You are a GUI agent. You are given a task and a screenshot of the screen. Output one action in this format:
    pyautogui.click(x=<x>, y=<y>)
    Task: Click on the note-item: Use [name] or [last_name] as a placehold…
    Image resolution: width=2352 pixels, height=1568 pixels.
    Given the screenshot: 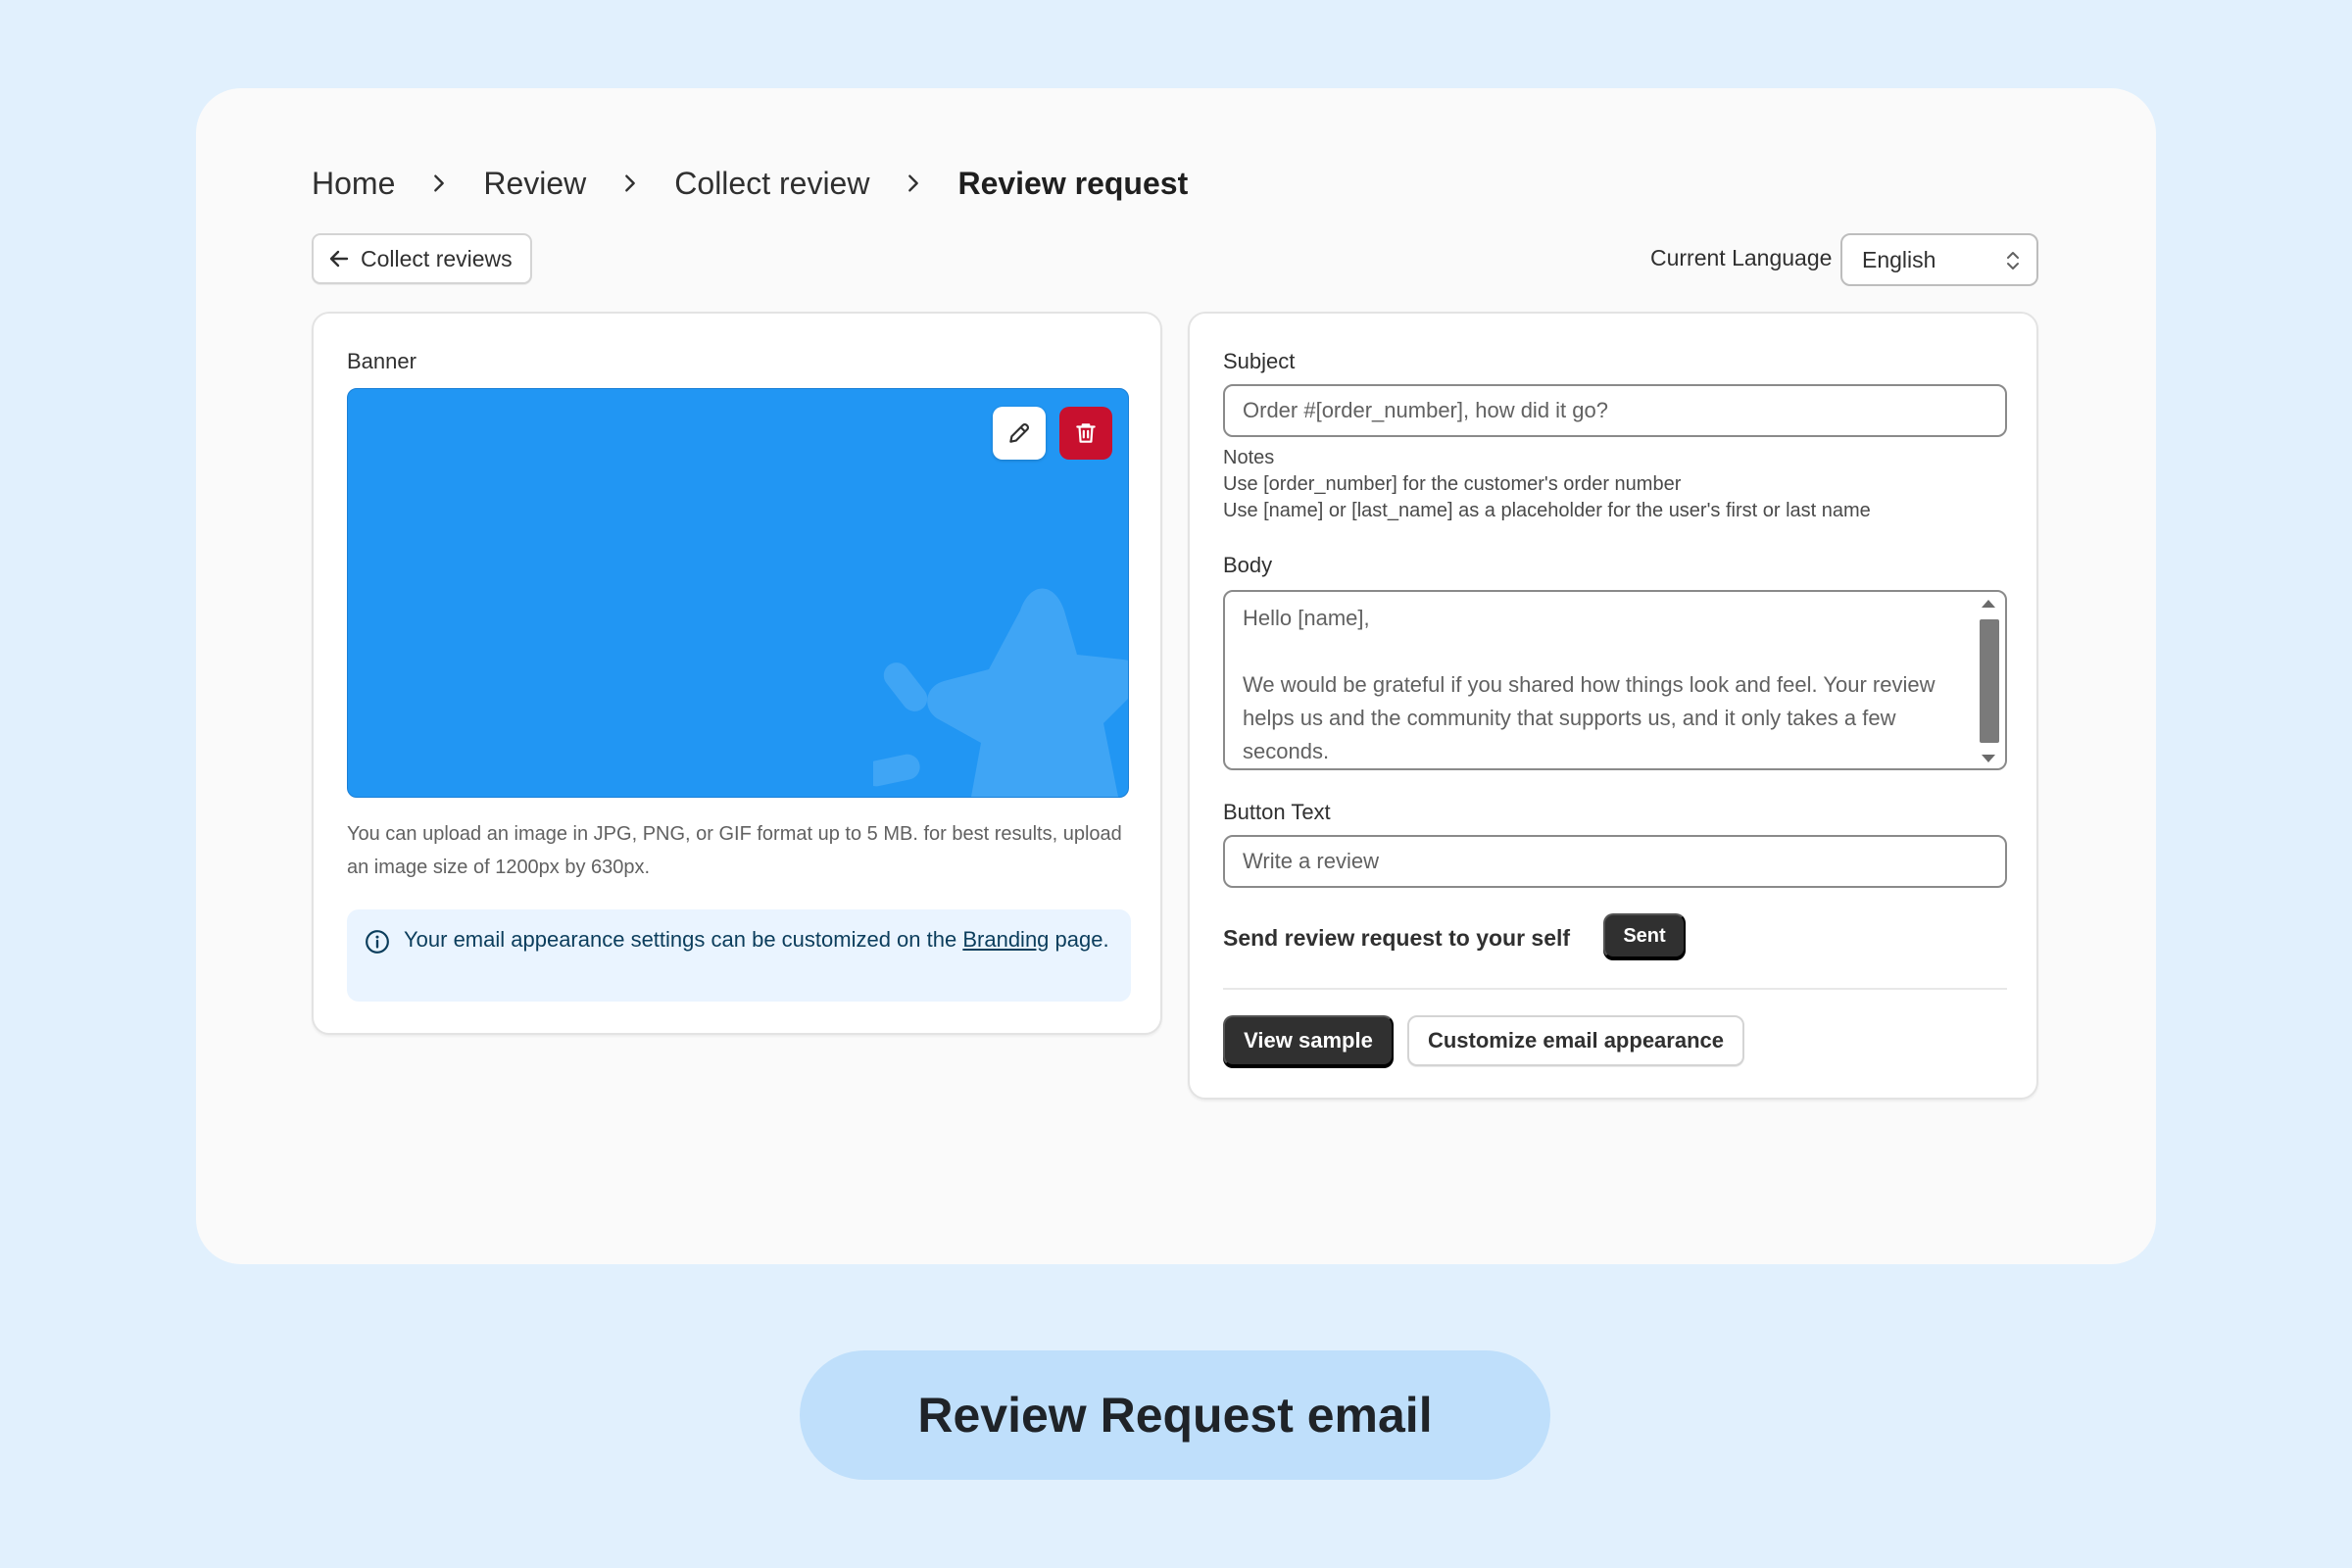 What is the action you would take?
    pyautogui.click(x=1547, y=510)
    